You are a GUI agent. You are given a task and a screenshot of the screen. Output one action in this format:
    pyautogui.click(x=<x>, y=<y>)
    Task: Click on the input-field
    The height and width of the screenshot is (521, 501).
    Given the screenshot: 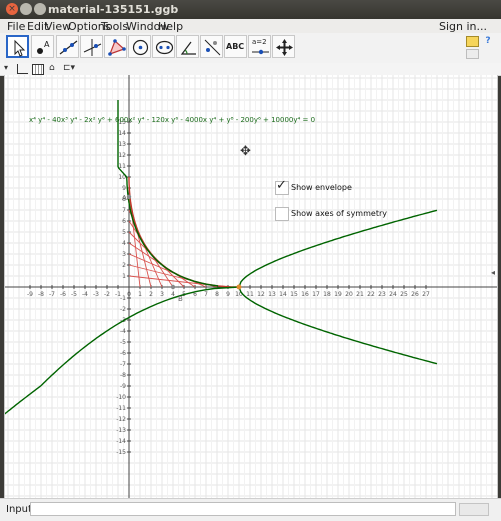 What is the action you would take?
    pyautogui.click(x=243, y=509)
    